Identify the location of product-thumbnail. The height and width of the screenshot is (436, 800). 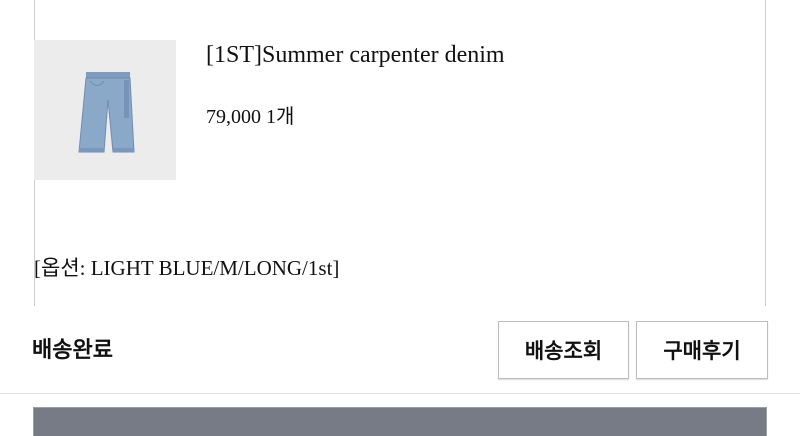
(105, 110).